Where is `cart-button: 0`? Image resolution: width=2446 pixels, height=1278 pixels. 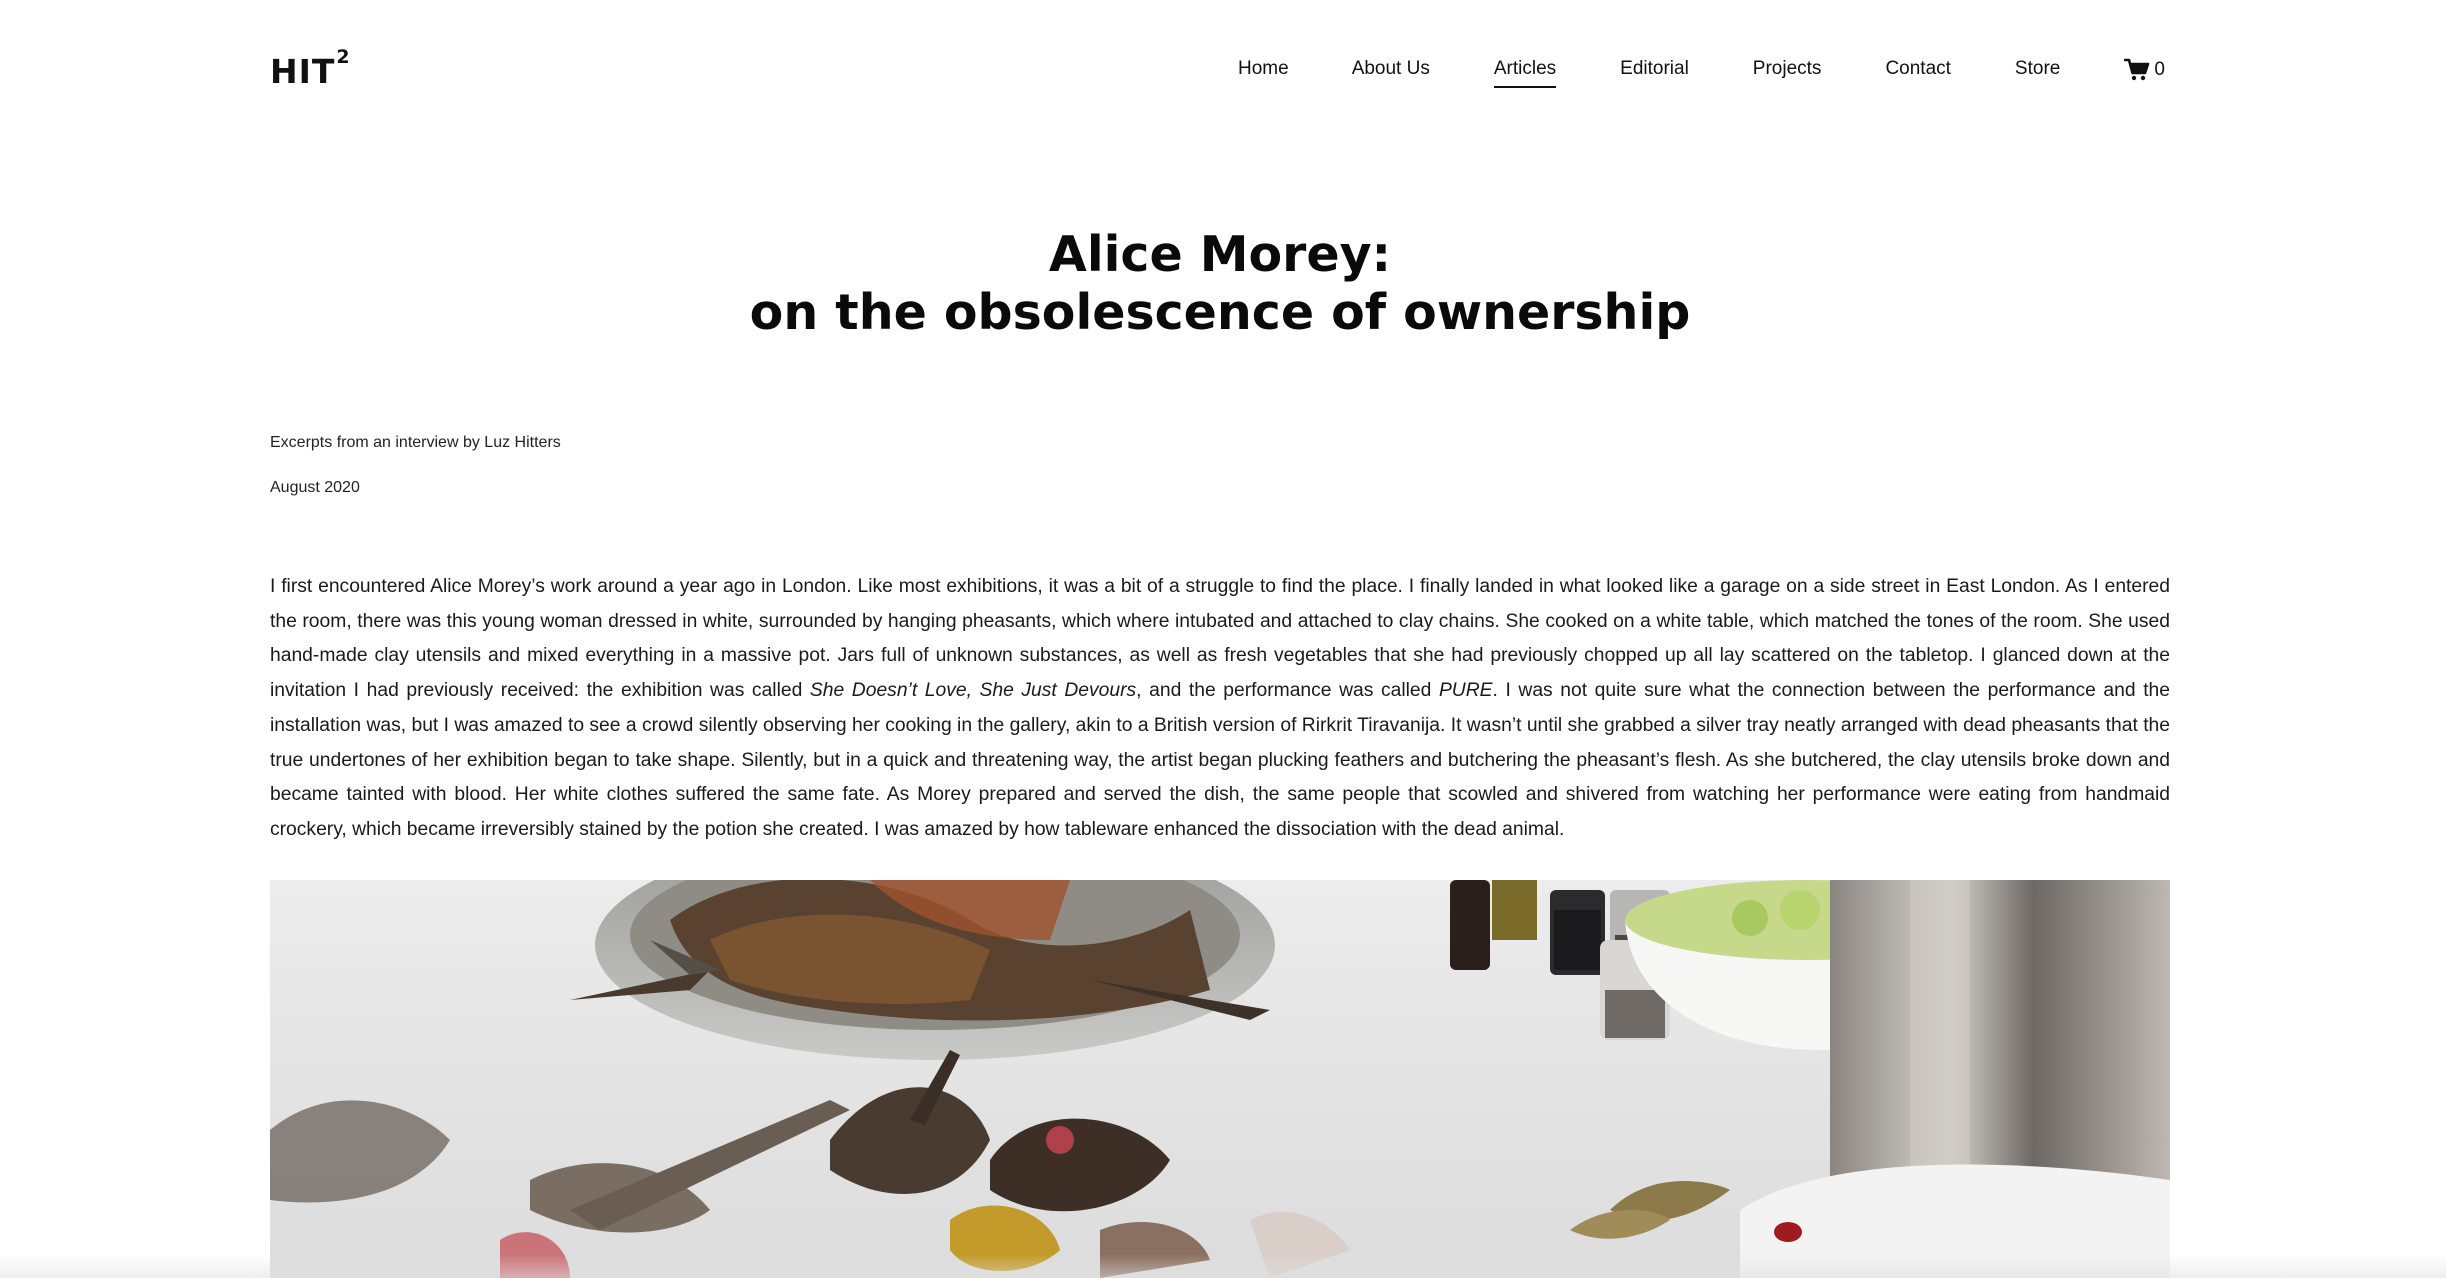 cart-button: 0 is located at coordinates (2144, 70).